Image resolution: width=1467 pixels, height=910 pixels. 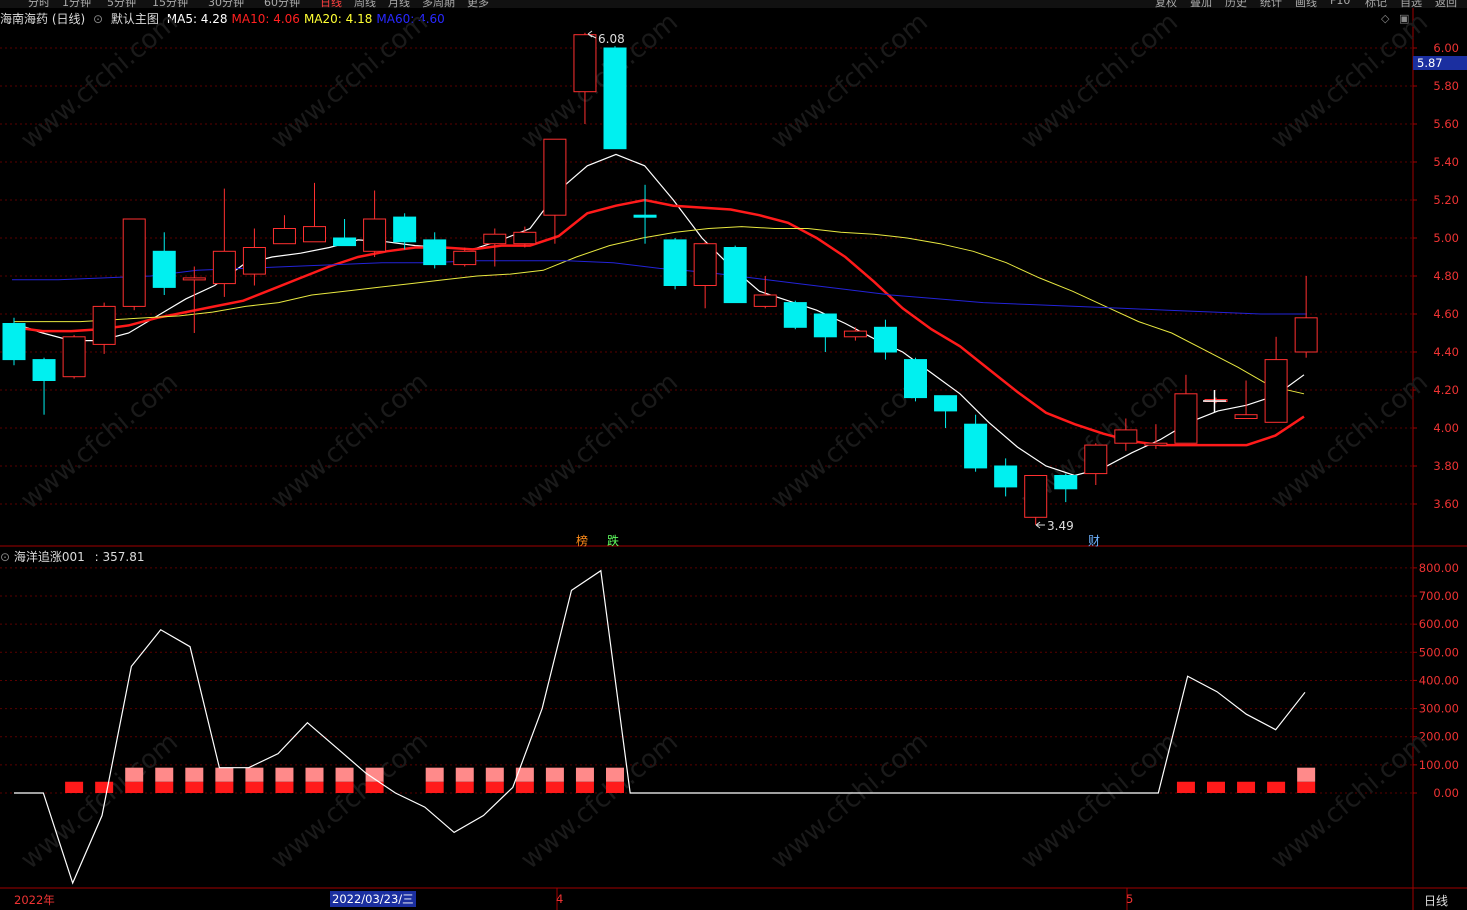 What do you see at coordinates (1446, 162) in the screenshot?
I see `main-y-tick-label: 5.40` at bounding box center [1446, 162].